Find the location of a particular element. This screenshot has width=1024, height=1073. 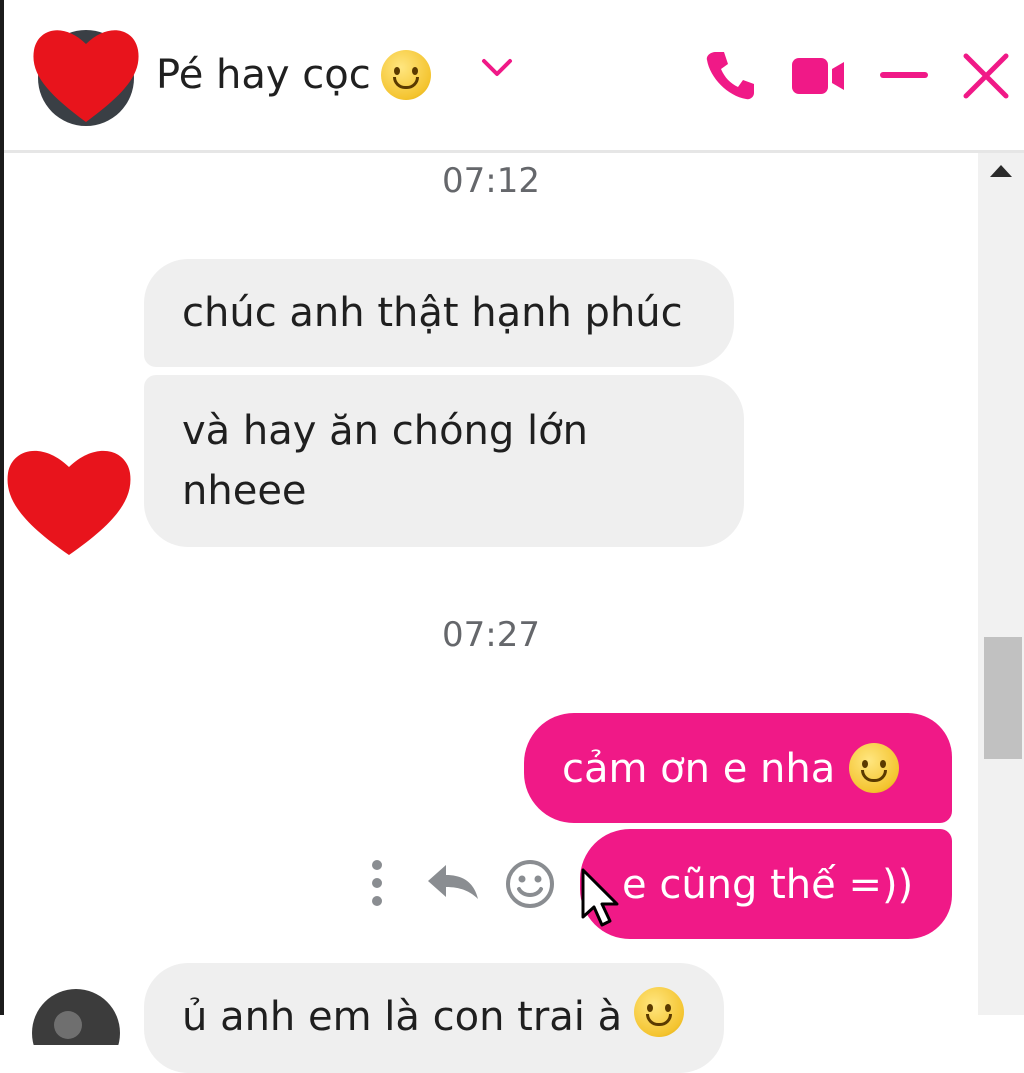

message-text: ủ anh em là con trai à is located at coordinates (402, 1017).